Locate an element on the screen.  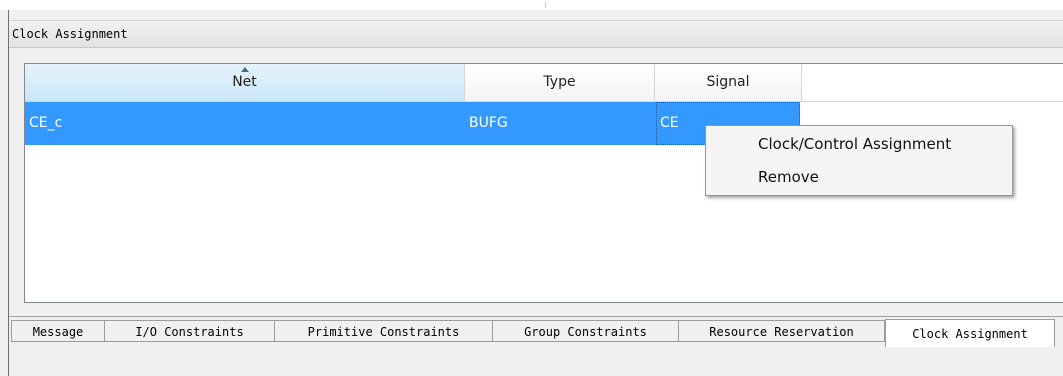
table-row: CE_c BUFG CE is located at coordinates (412, 123).